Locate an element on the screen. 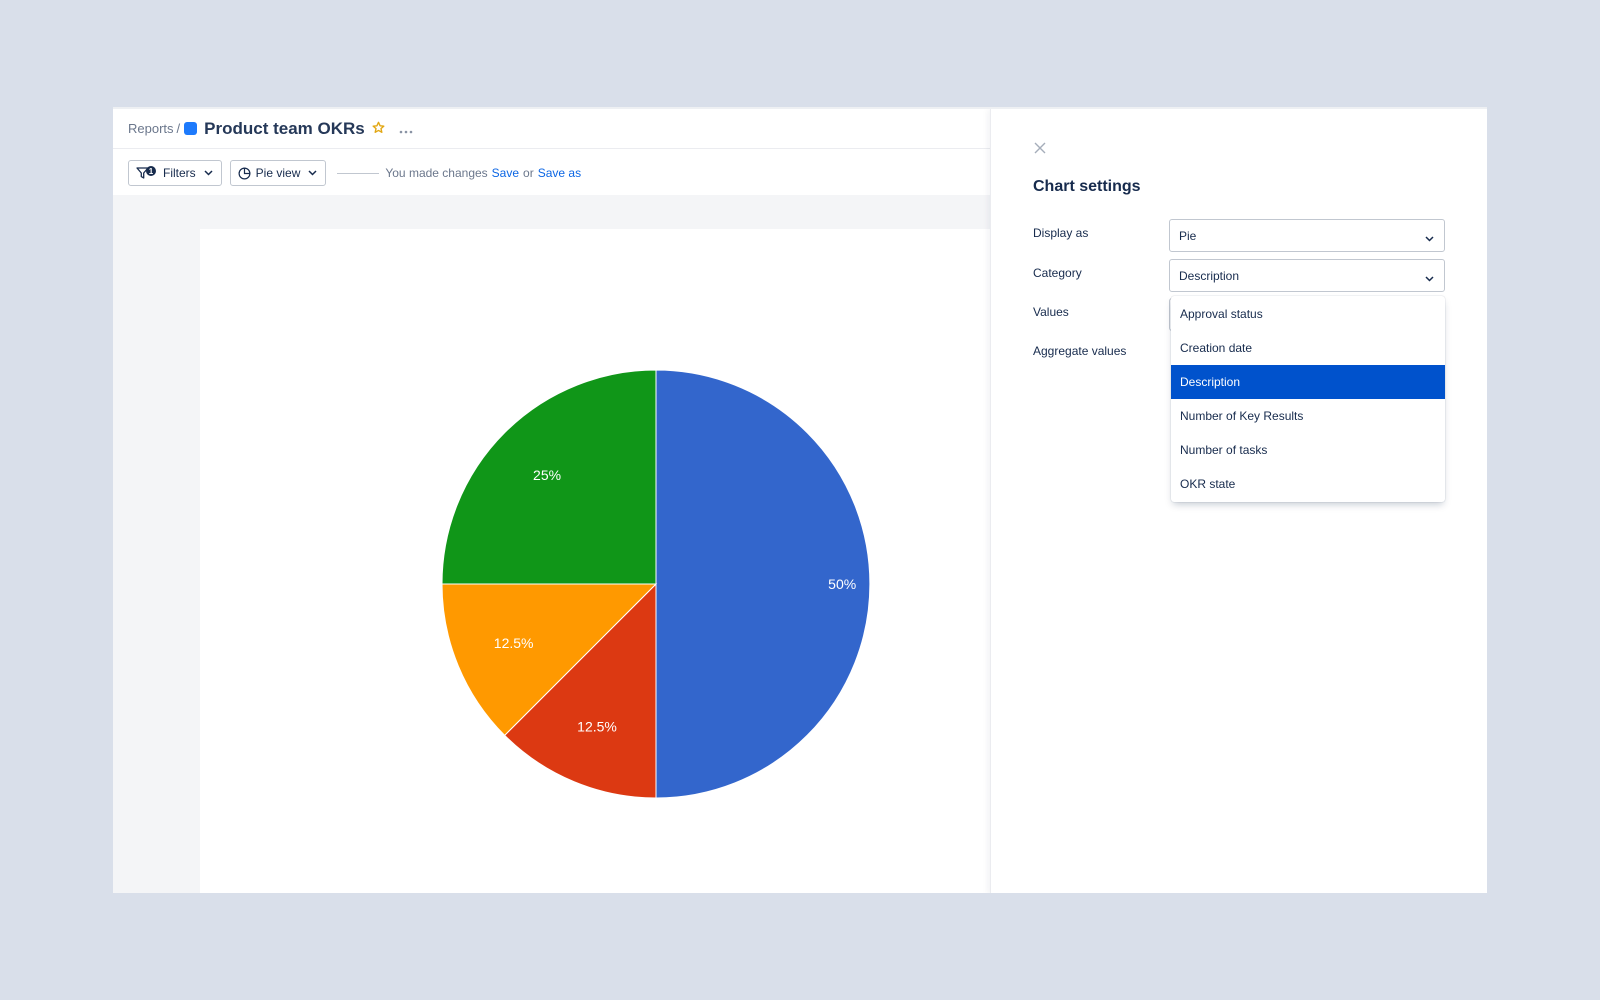  display-as-value: Pie is located at coordinates (1188, 235).